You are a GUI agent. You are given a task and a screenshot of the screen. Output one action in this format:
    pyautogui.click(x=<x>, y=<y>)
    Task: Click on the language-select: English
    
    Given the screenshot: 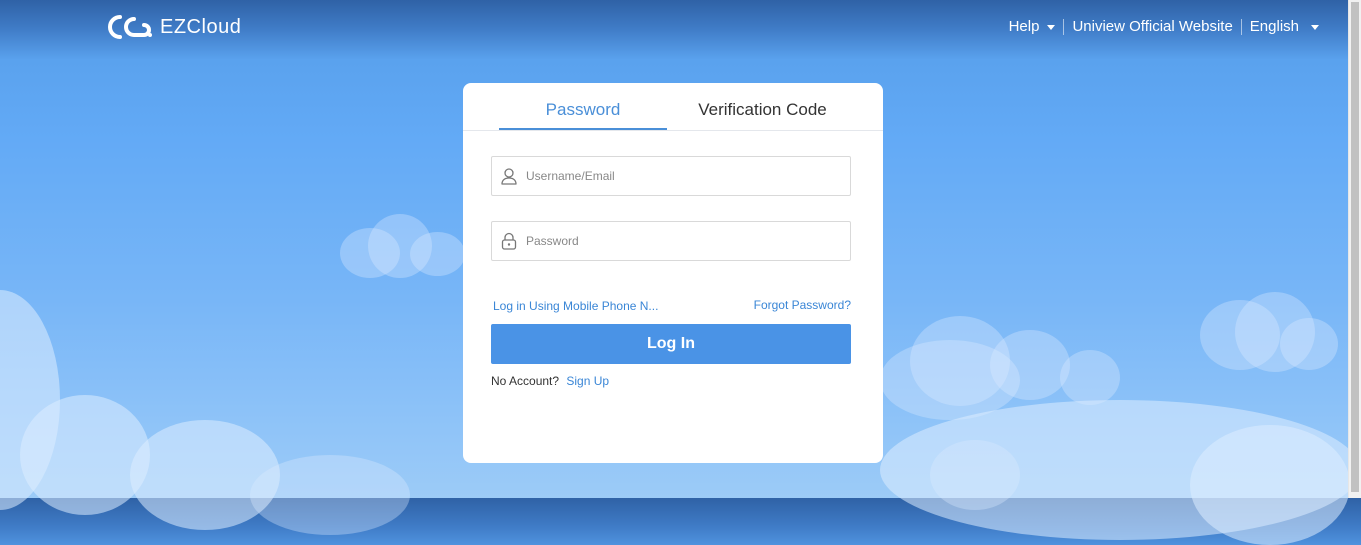 What is the action you would take?
    pyautogui.click(x=1284, y=26)
    